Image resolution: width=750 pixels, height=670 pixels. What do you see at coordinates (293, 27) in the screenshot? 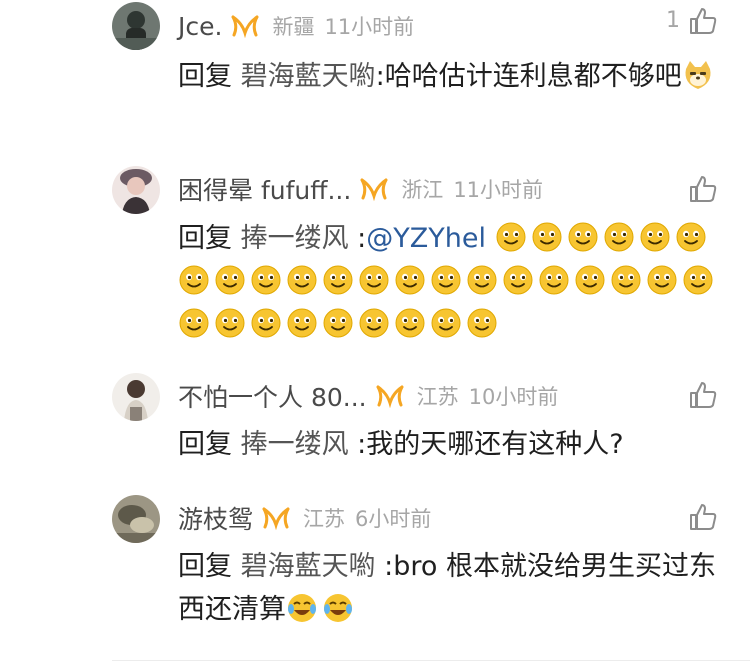
I see `location: 新疆` at bounding box center [293, 27].